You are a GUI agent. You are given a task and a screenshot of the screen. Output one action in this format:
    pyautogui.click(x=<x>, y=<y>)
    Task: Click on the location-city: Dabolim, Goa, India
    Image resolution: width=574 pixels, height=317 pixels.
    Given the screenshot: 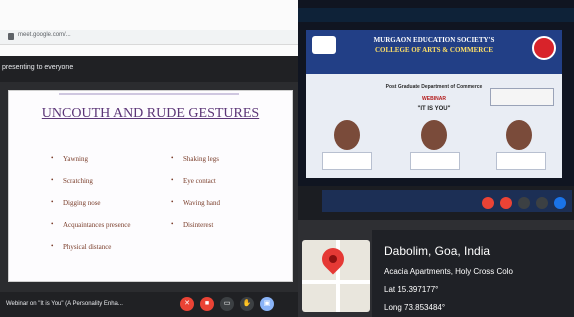 What is the action you would take?
    pyautogui.click(x=437, y=251)
    